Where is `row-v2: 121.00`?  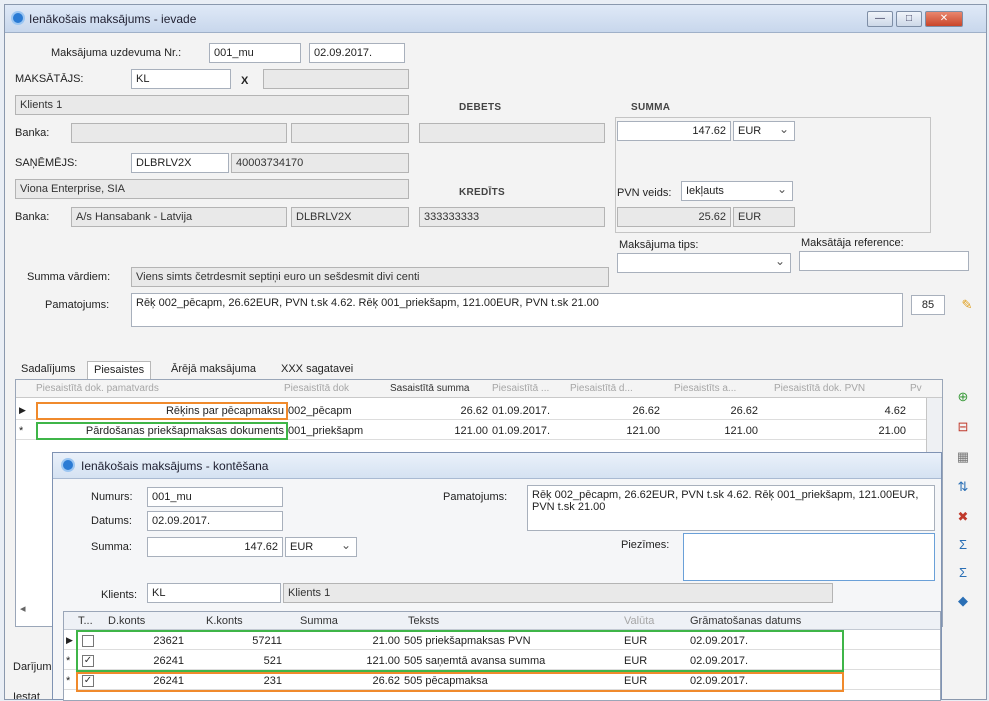 row-v2: 121.00 is located at coordinates (741, 431).